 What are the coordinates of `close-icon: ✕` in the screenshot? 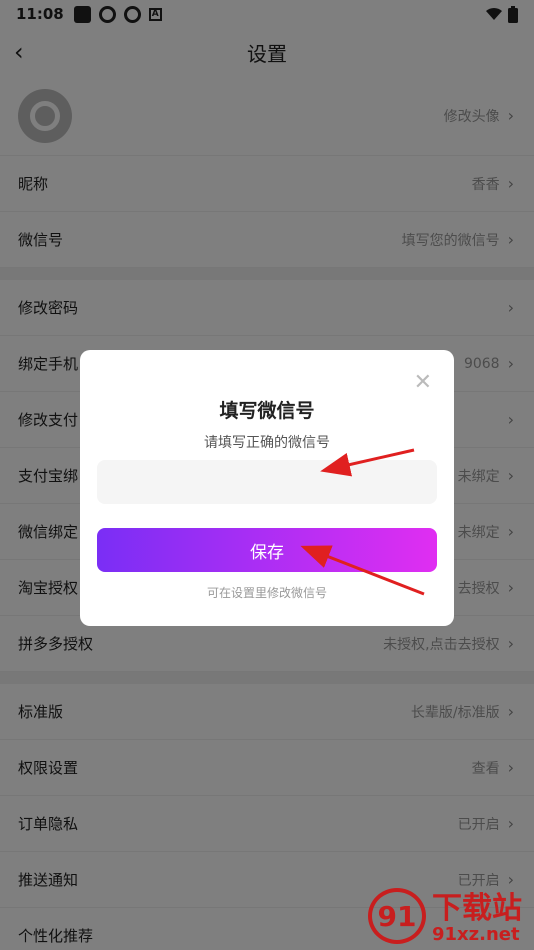 It's located at (423, 382).